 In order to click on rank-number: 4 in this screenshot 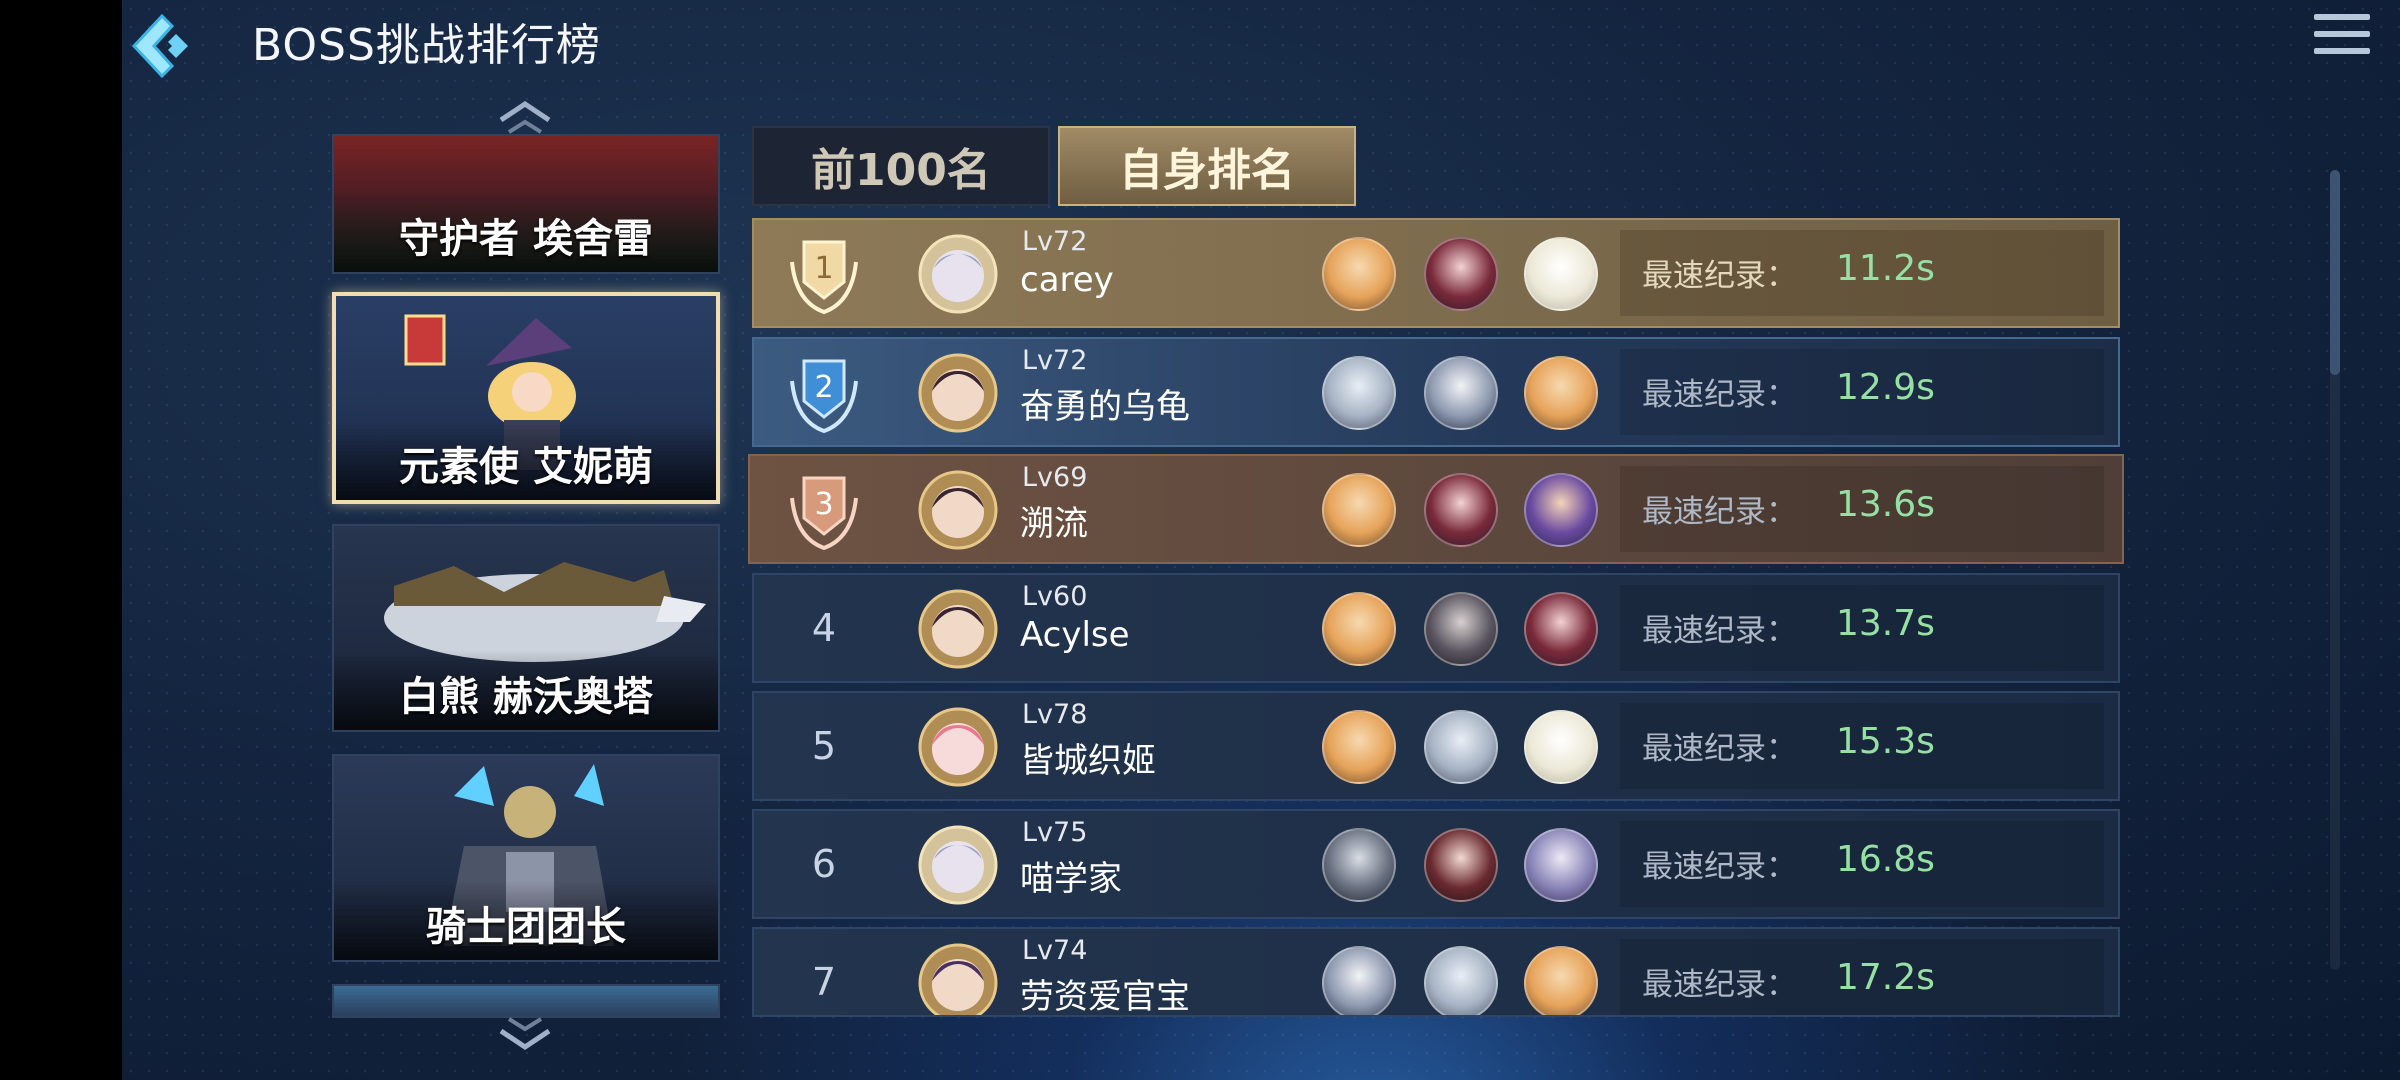, I will do `click(824, 628)`.